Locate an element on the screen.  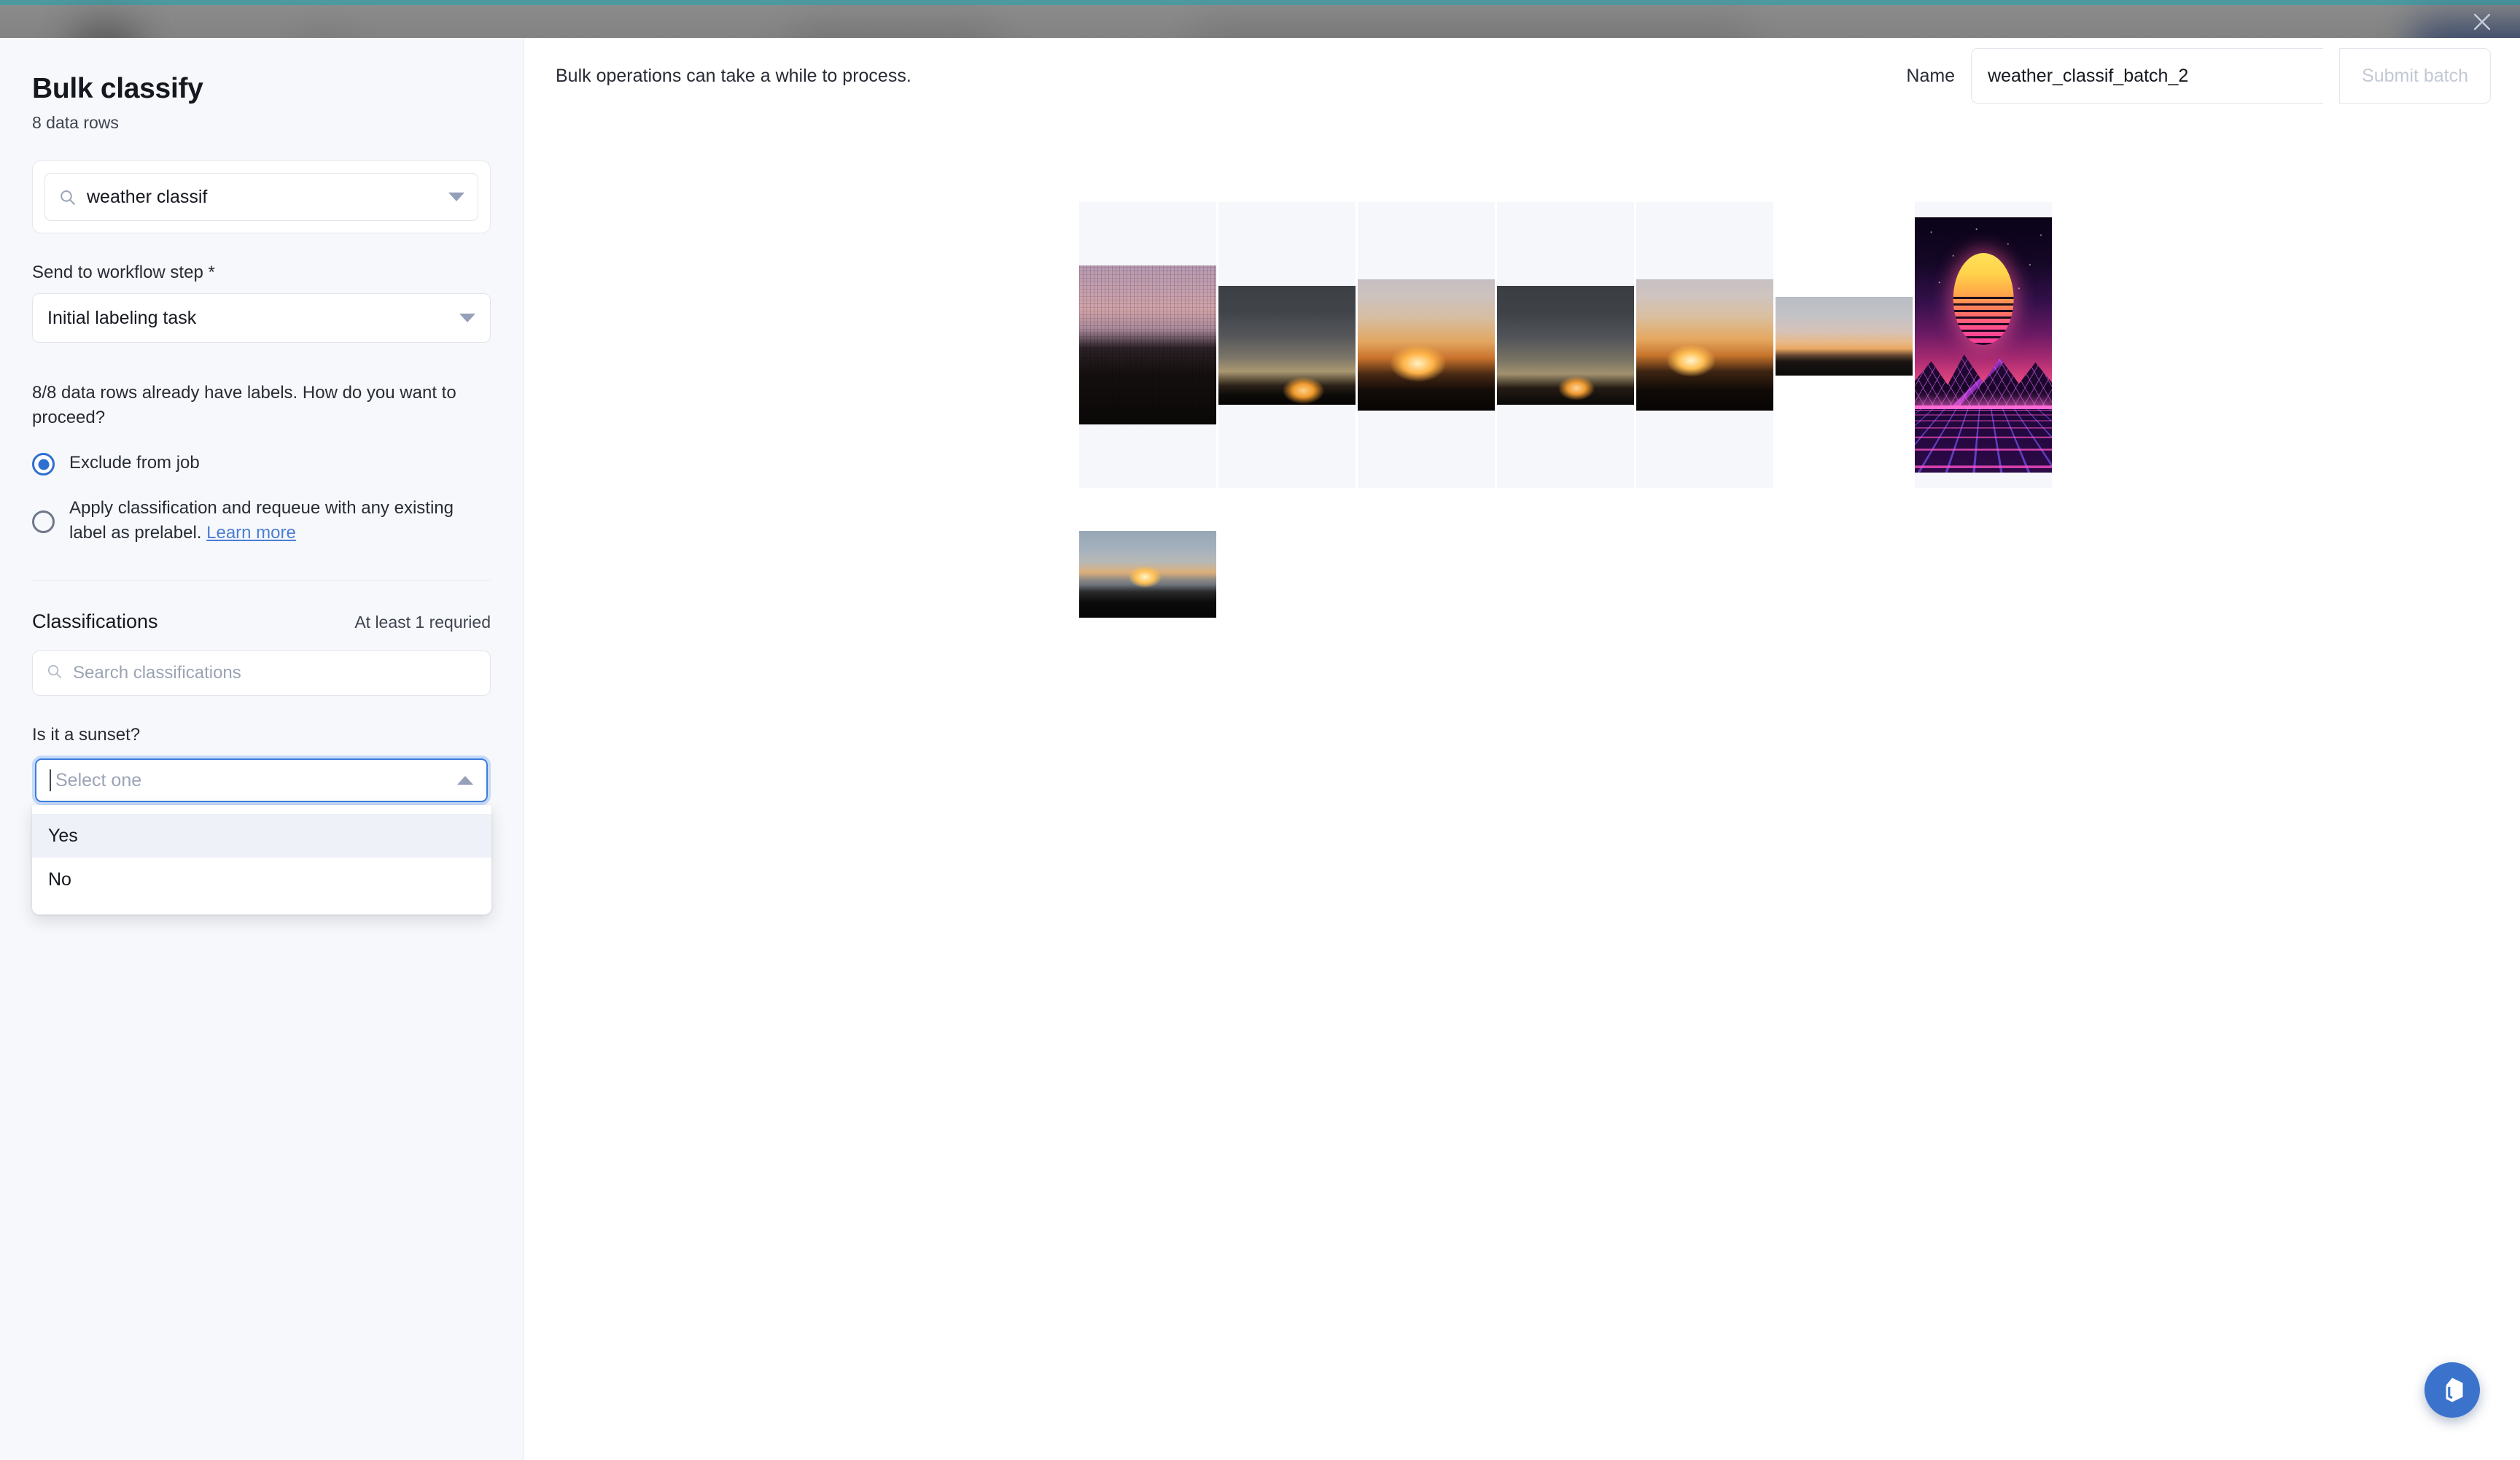
workflow-step-value: Initial labeling task is located at coordinates (122, 317).